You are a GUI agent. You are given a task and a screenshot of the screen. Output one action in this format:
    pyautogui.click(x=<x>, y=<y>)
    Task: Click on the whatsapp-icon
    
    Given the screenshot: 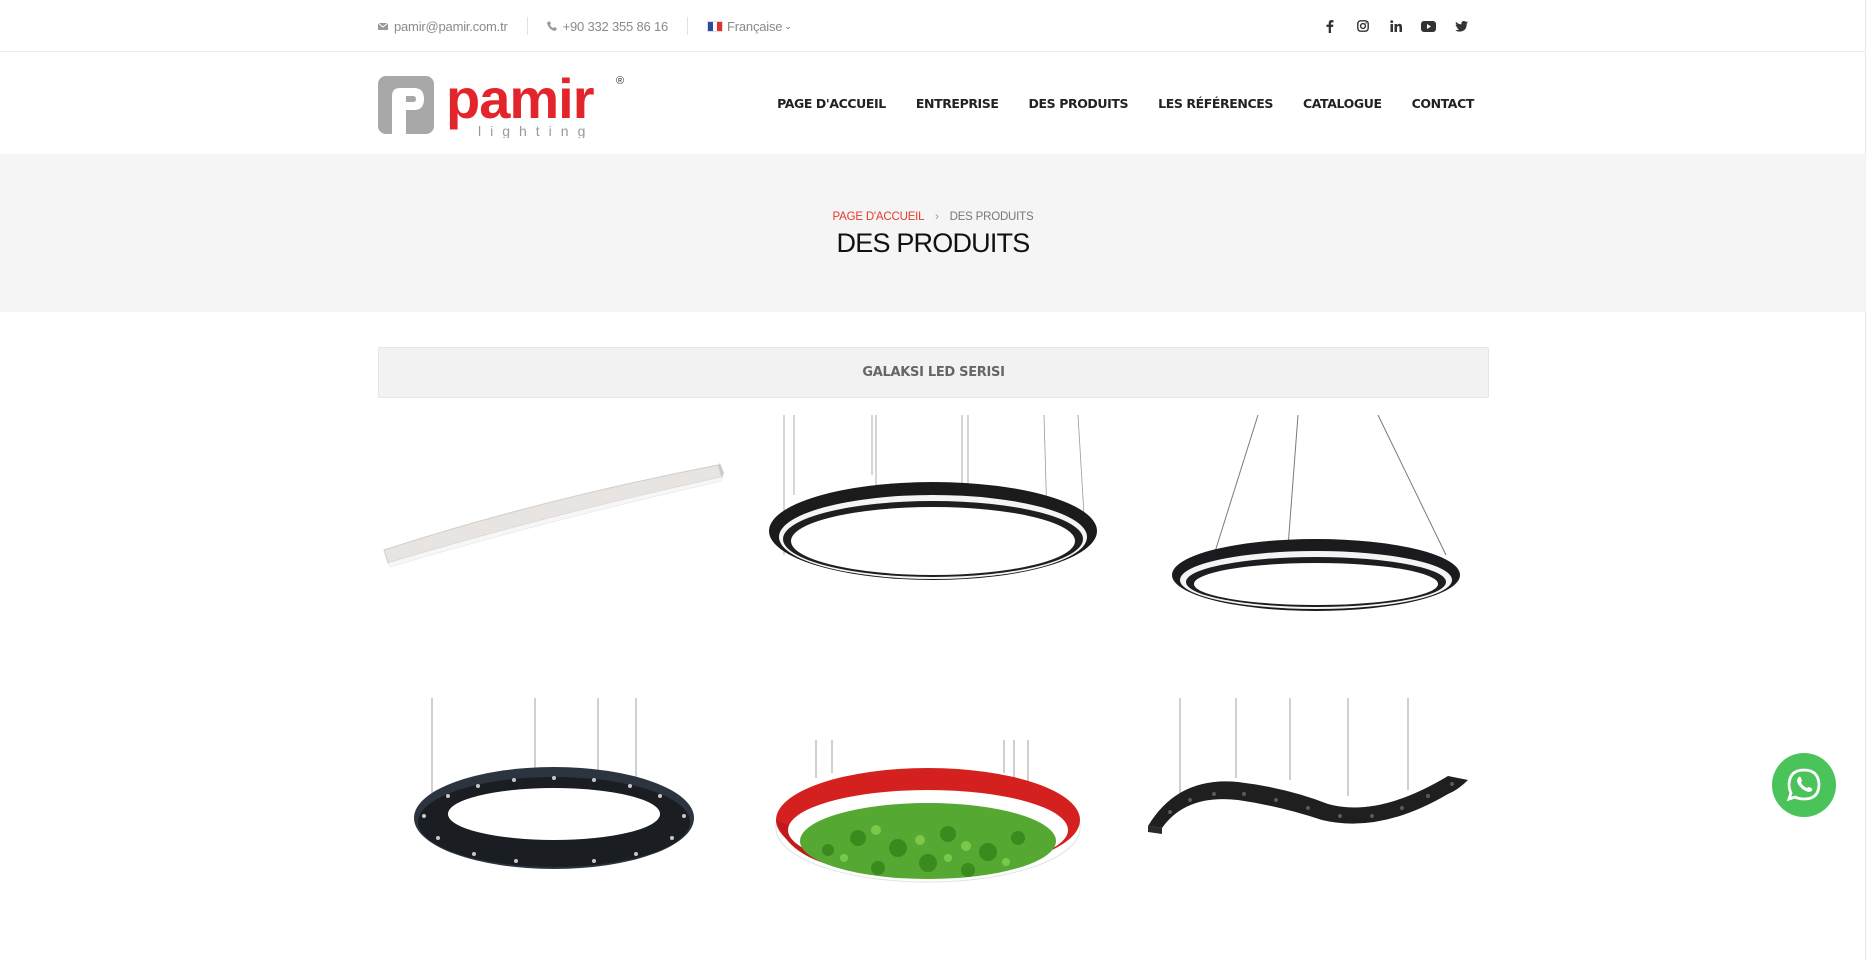 What is the action you would take?
    pyautogui.click(x=1803, y=785)
    